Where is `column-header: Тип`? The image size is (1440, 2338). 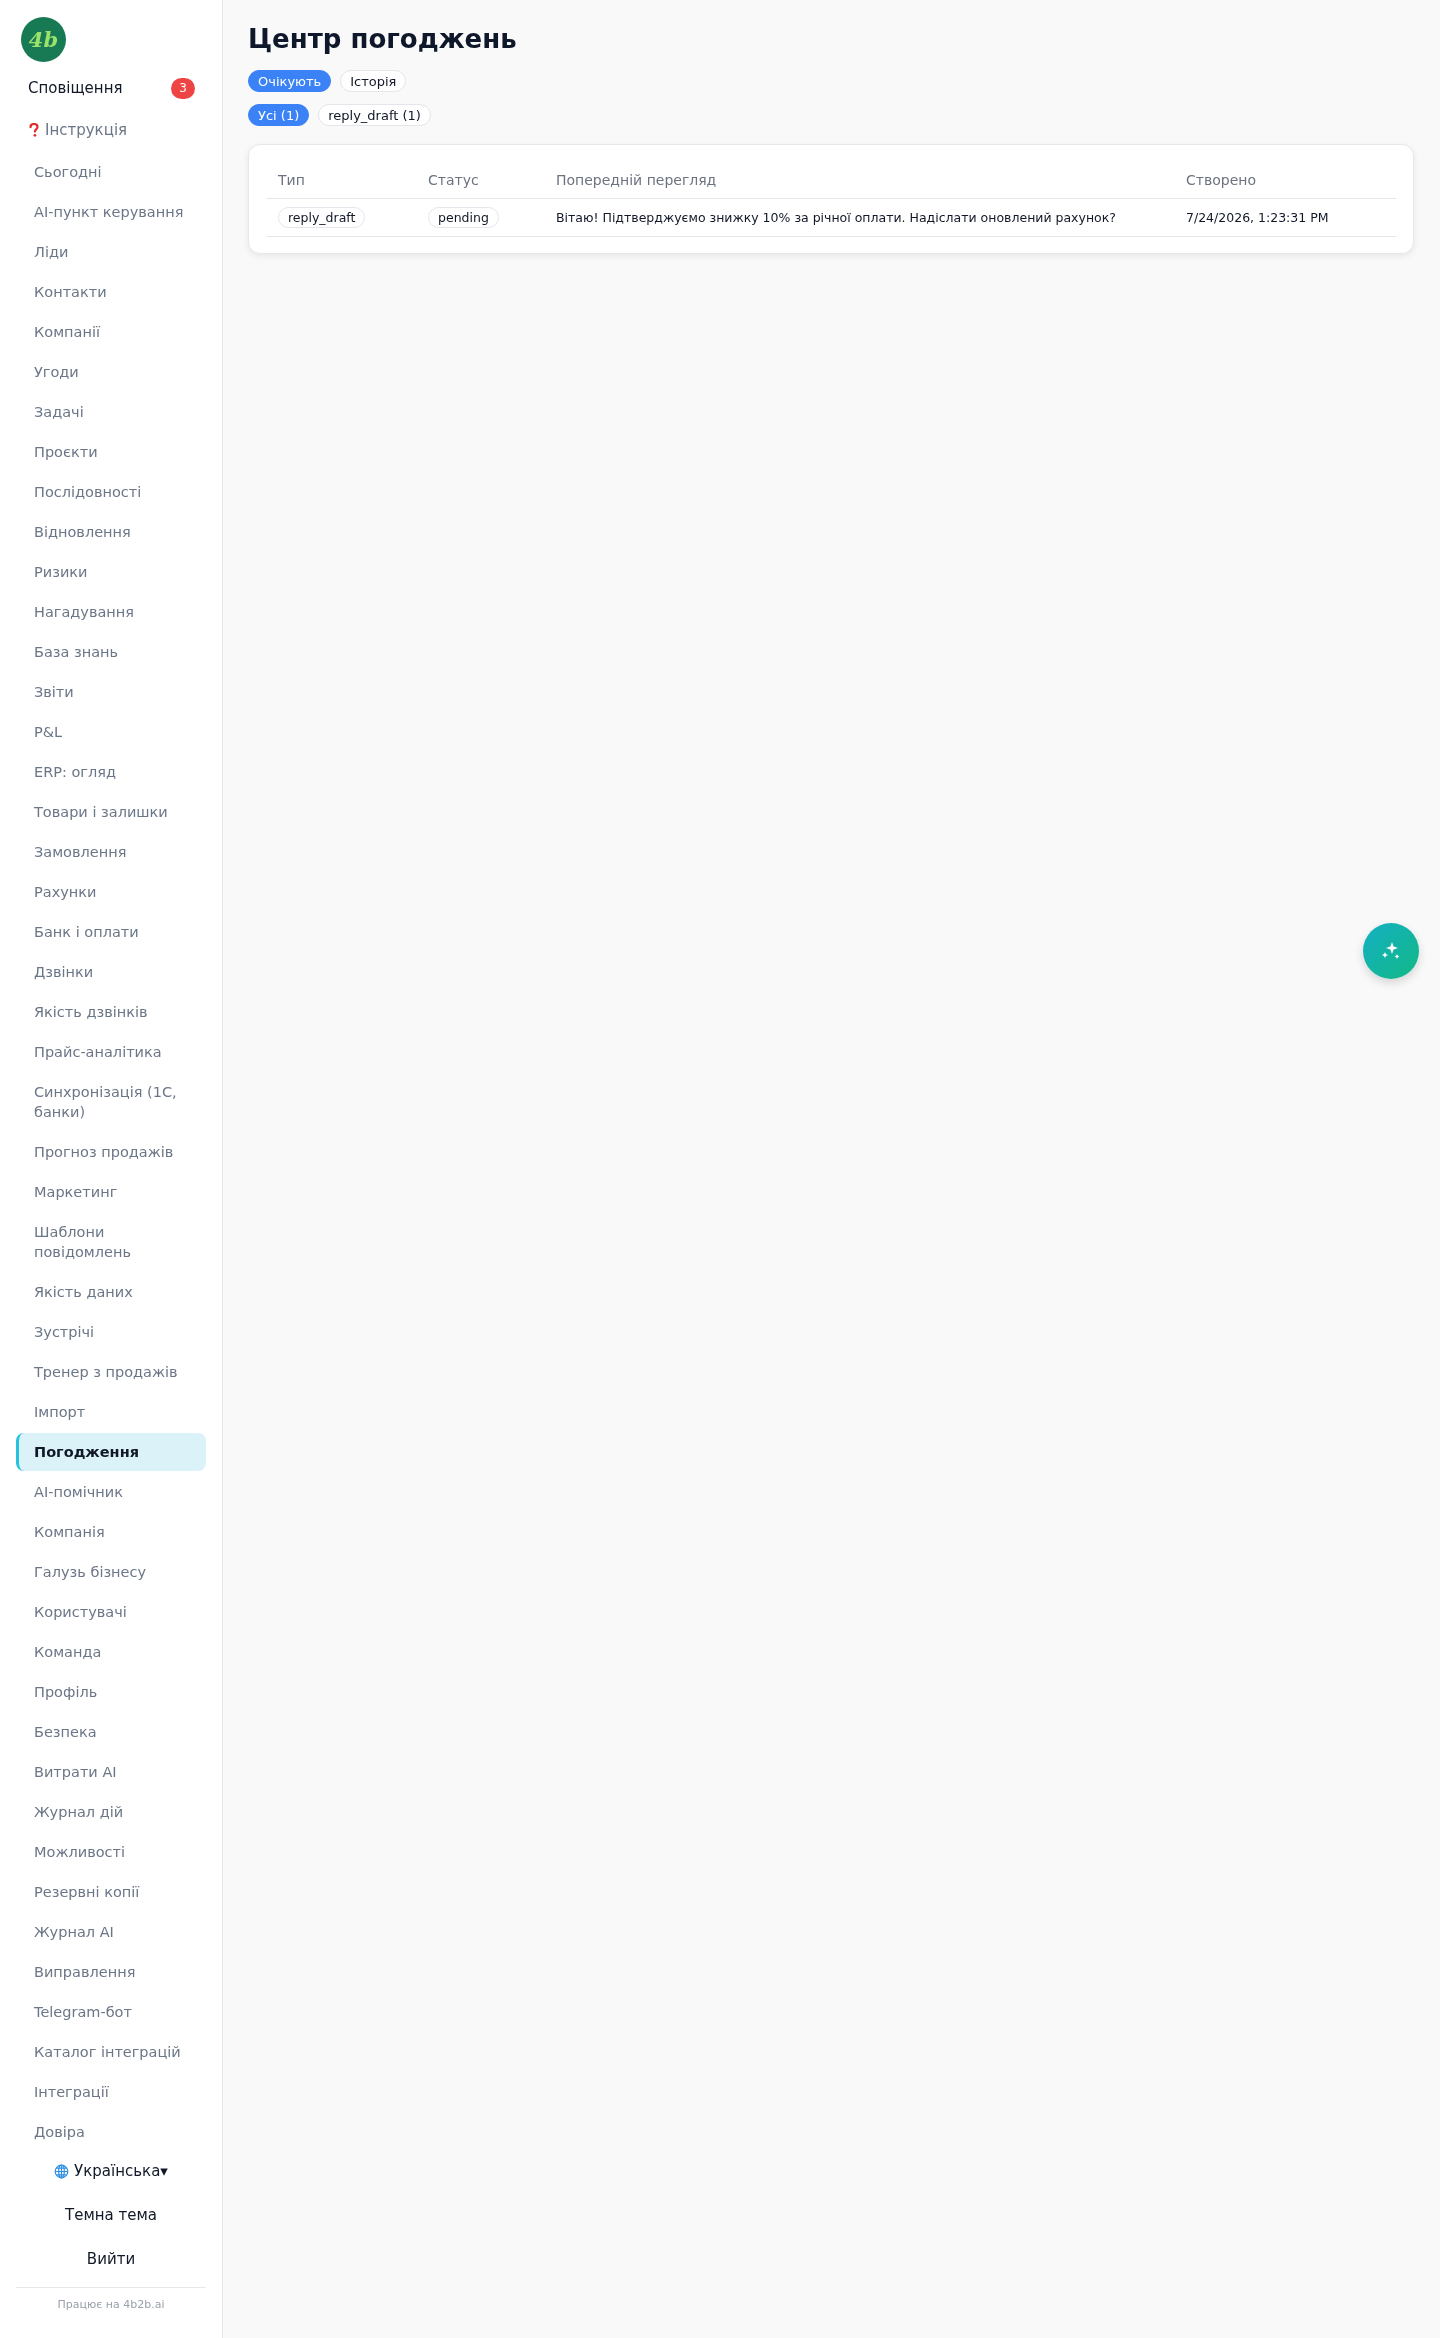
column-header: Тип is located at coordinates (291, 180).